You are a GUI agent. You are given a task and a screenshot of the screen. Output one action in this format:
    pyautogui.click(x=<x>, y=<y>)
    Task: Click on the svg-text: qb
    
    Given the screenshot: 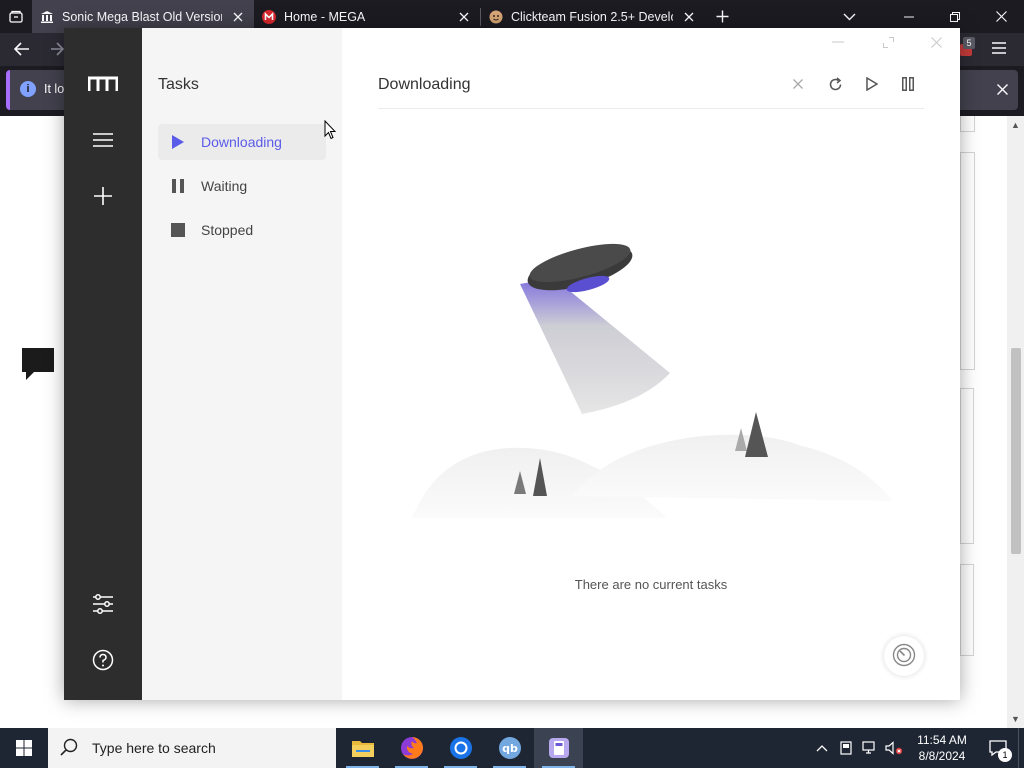 What is the action you would take?
    pyautogui.click(x=510, y=748)
    